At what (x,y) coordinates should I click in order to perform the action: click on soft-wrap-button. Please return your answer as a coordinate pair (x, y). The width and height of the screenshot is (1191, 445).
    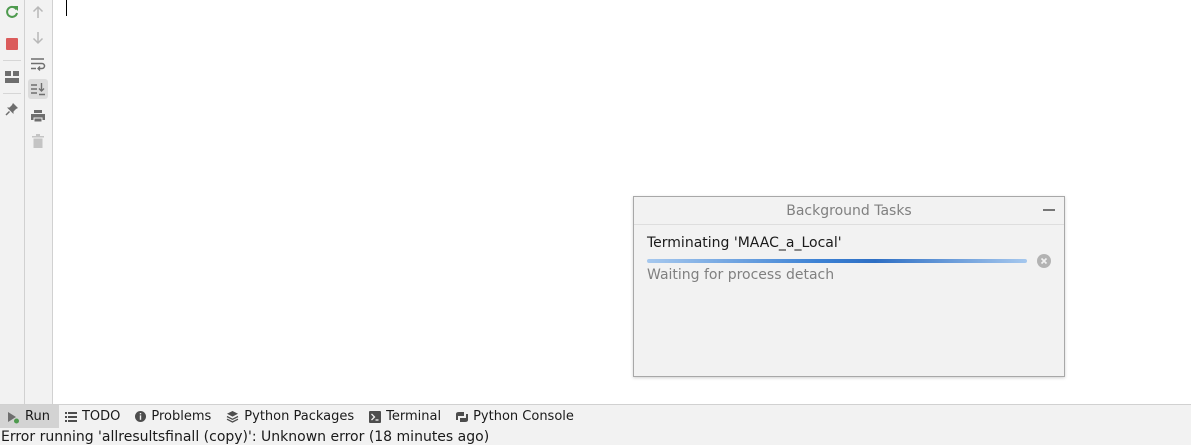
    Looking at the image, I should click on (38, 64).